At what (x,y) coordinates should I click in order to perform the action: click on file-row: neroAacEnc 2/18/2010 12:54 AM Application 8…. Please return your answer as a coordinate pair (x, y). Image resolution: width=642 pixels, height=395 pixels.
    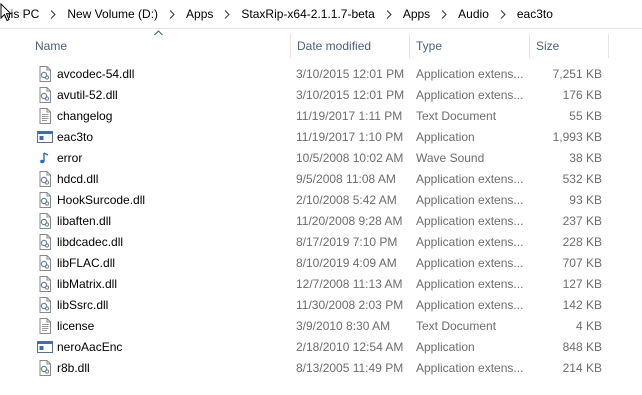
    Looking at the image, I should click on (321, 347).